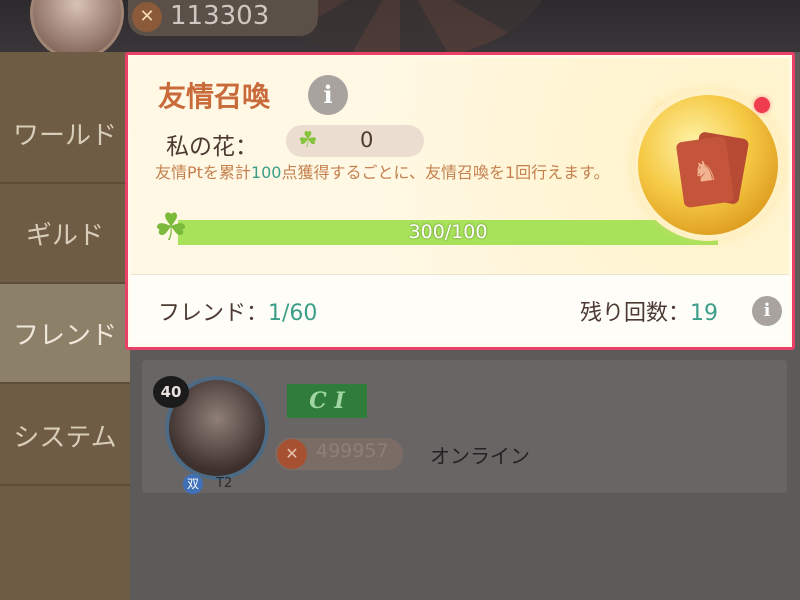 Image resolution: width=800 pixels, height=600 pixels. Describe the element at coordinates (213, 313) in the screenshot. I see `friends-label: フレンド：` at that location.